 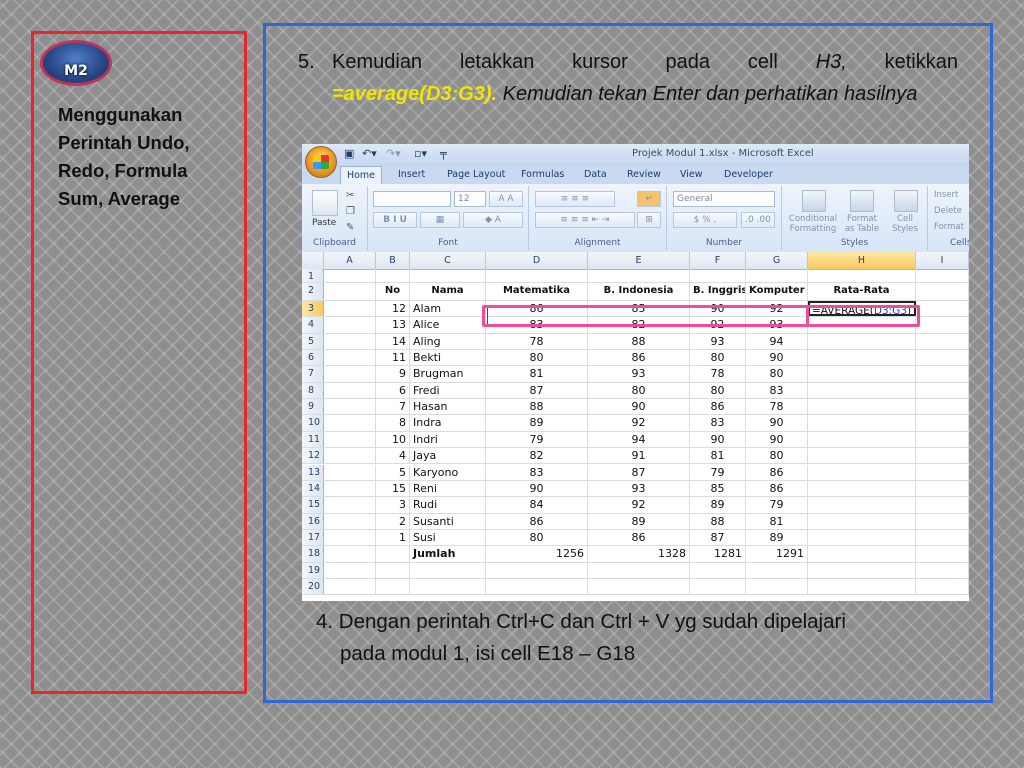 I want to click on cut-icon: ✂, so click(x=350, y=195).